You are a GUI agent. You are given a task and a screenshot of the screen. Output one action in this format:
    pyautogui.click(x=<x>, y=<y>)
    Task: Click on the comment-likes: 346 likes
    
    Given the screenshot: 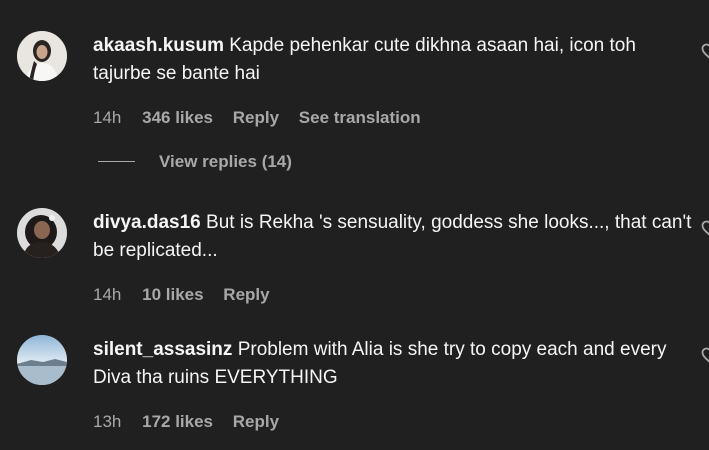 What is the action you would take?
    pyautogui.click(x=177, y=118)
    